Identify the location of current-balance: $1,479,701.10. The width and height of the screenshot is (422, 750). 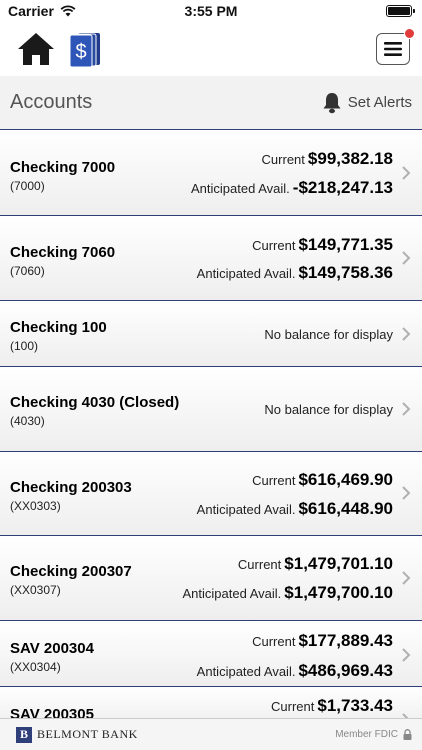
(338, 563).